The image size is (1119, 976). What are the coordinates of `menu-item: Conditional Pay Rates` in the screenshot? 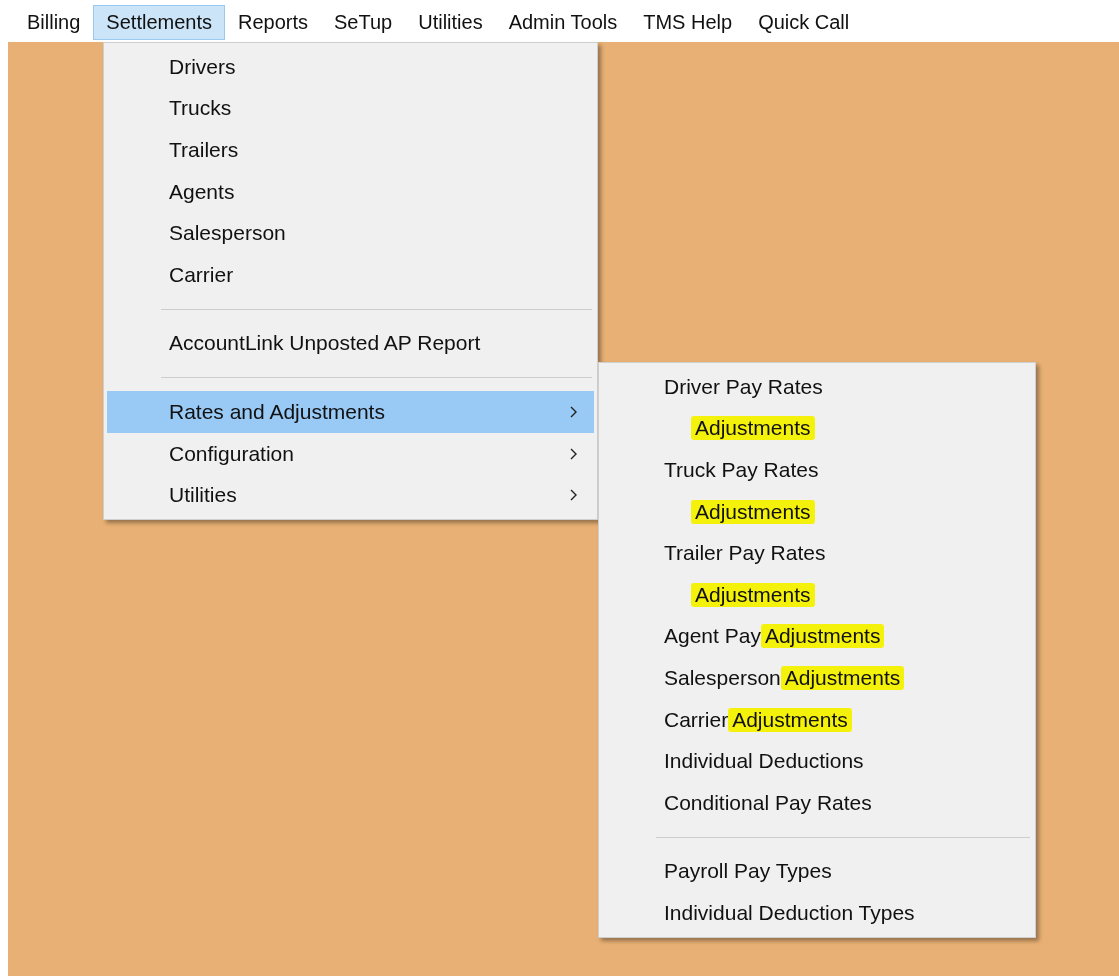 It's located at (817, 802).